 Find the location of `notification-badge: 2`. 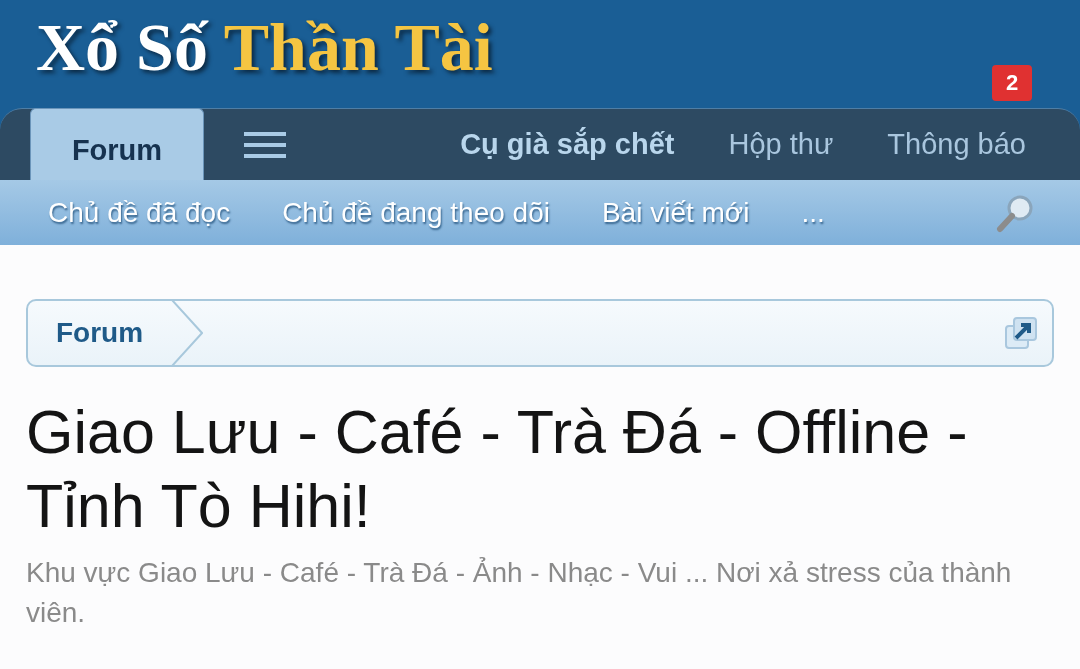

notification-badge: 2 is located at coordinates (1012, 82).